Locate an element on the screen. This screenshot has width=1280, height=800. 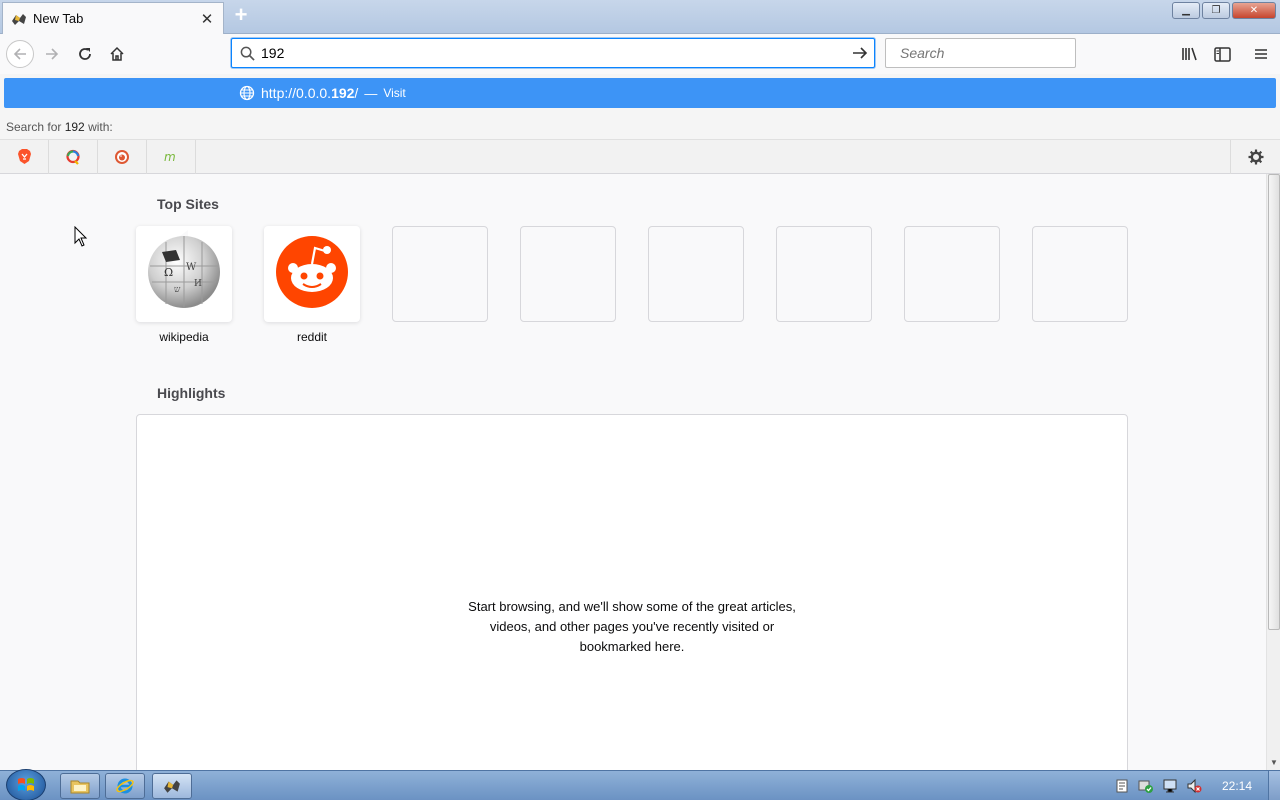
engine-duckduckgo-button is located at coordinates (122, 156).